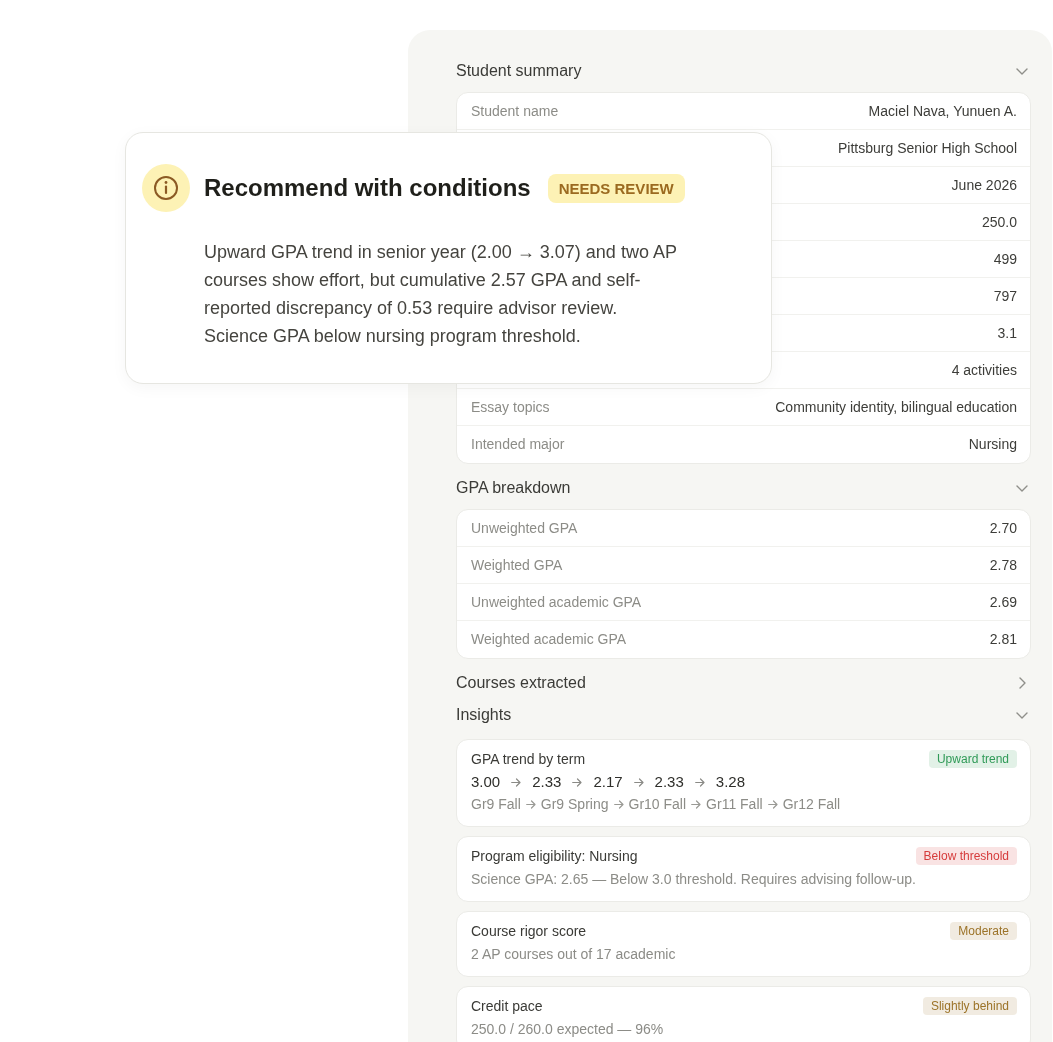 Image resolution: width=1053 pixels, height=1042 pixels. I want to click on field-value: June 2026, so click(984, 185).